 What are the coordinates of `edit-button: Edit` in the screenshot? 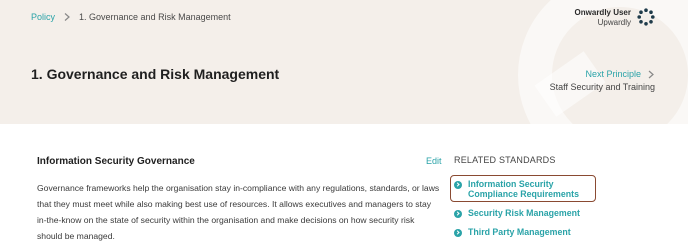 It's located at (434, 161).